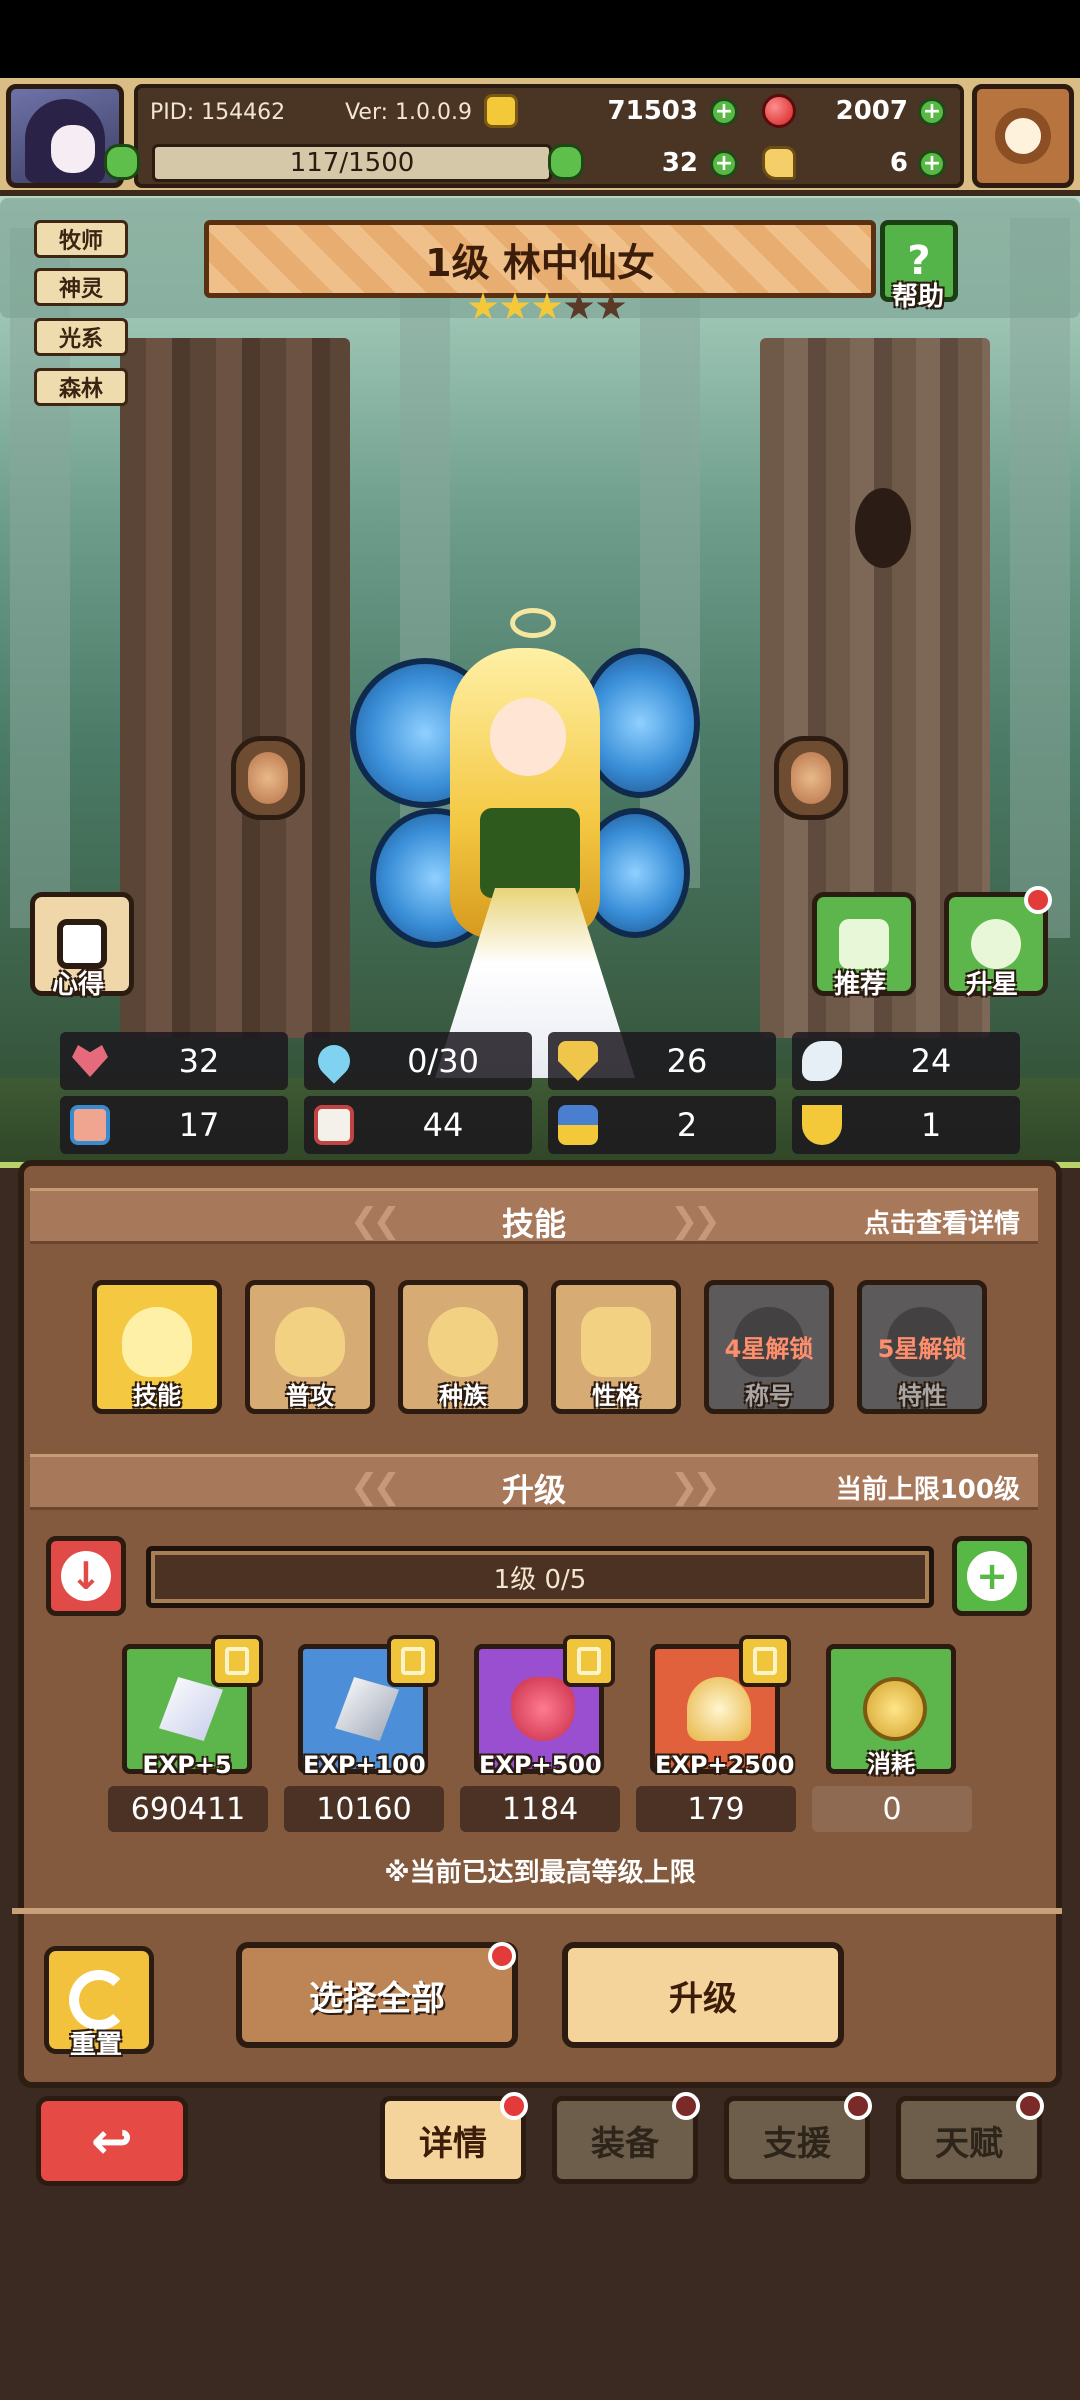 This screenshot has width=1080, height=2400. I want to click on hero-star-rating, so click(547, 307).